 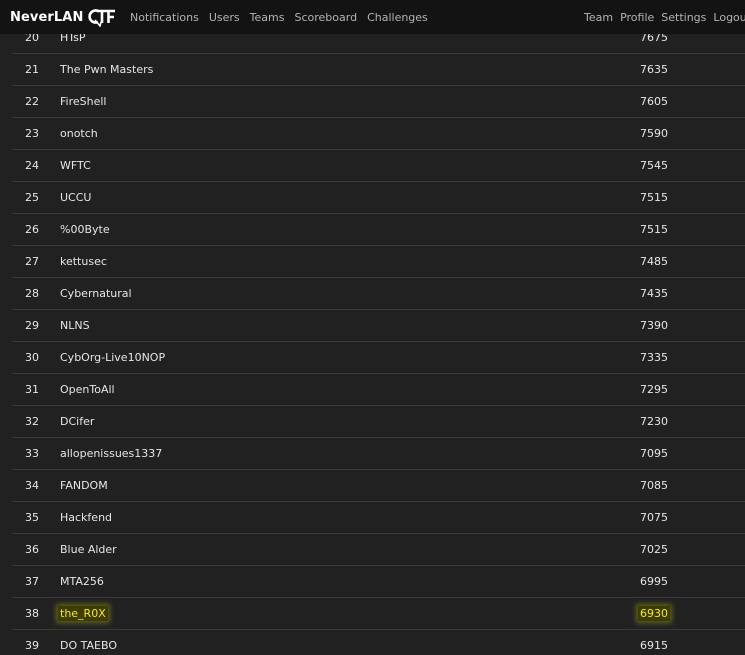 What do you see at coordinates (32, 325) in the screenshot?
I see `place-cell: 29` at bounding box center [32, 325].